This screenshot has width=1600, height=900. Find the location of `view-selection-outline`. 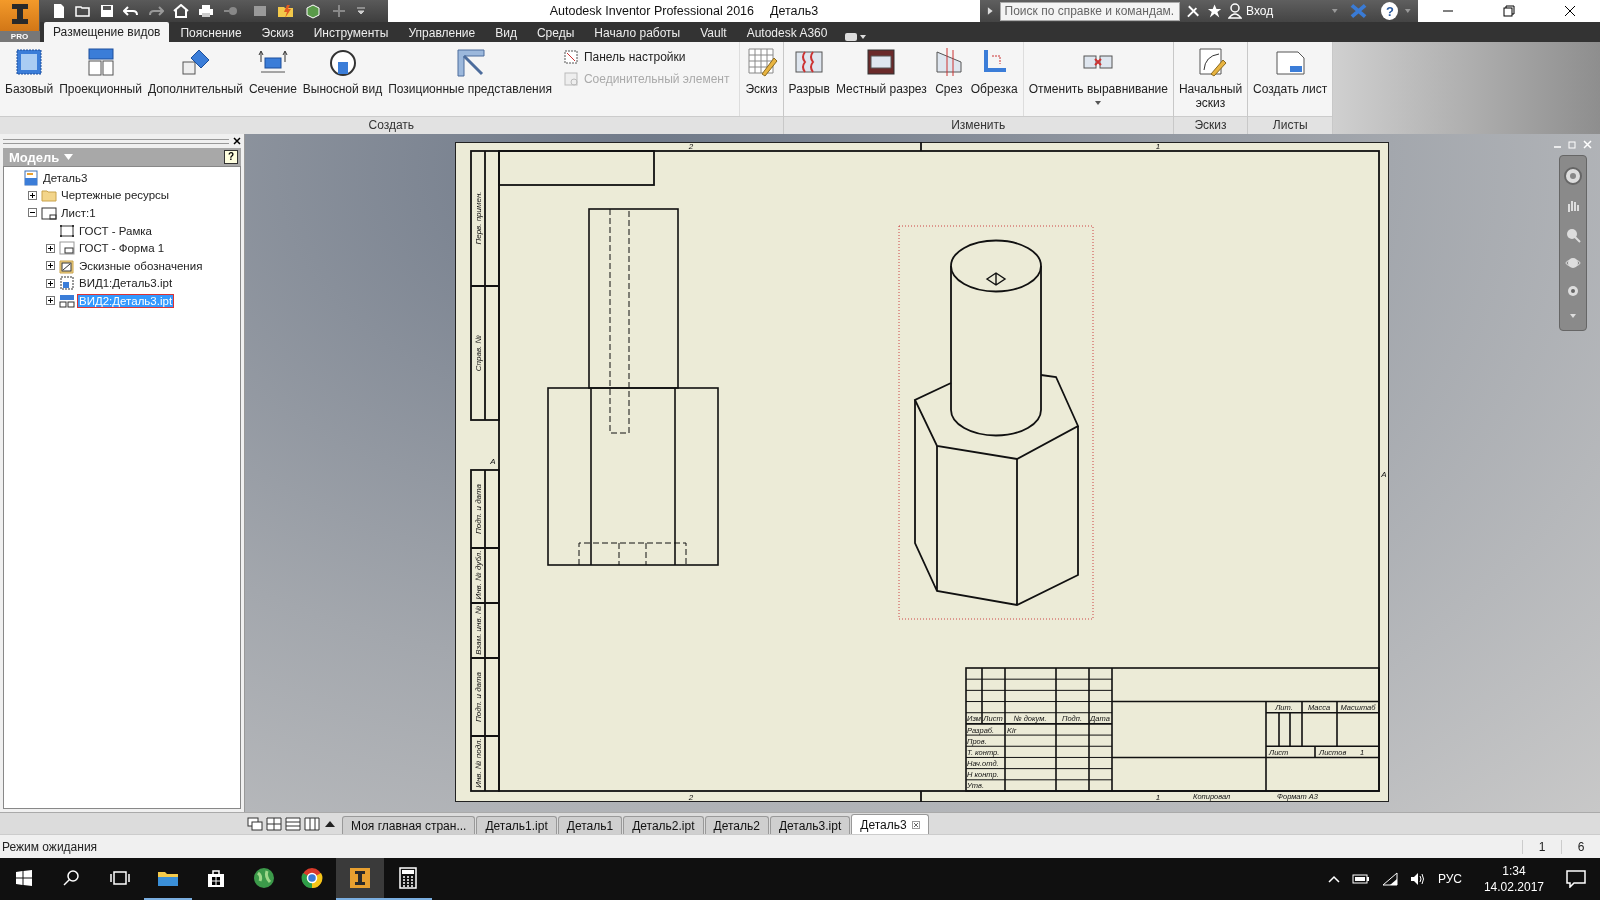

view-selection-outline is located at coordinates (996, 422).